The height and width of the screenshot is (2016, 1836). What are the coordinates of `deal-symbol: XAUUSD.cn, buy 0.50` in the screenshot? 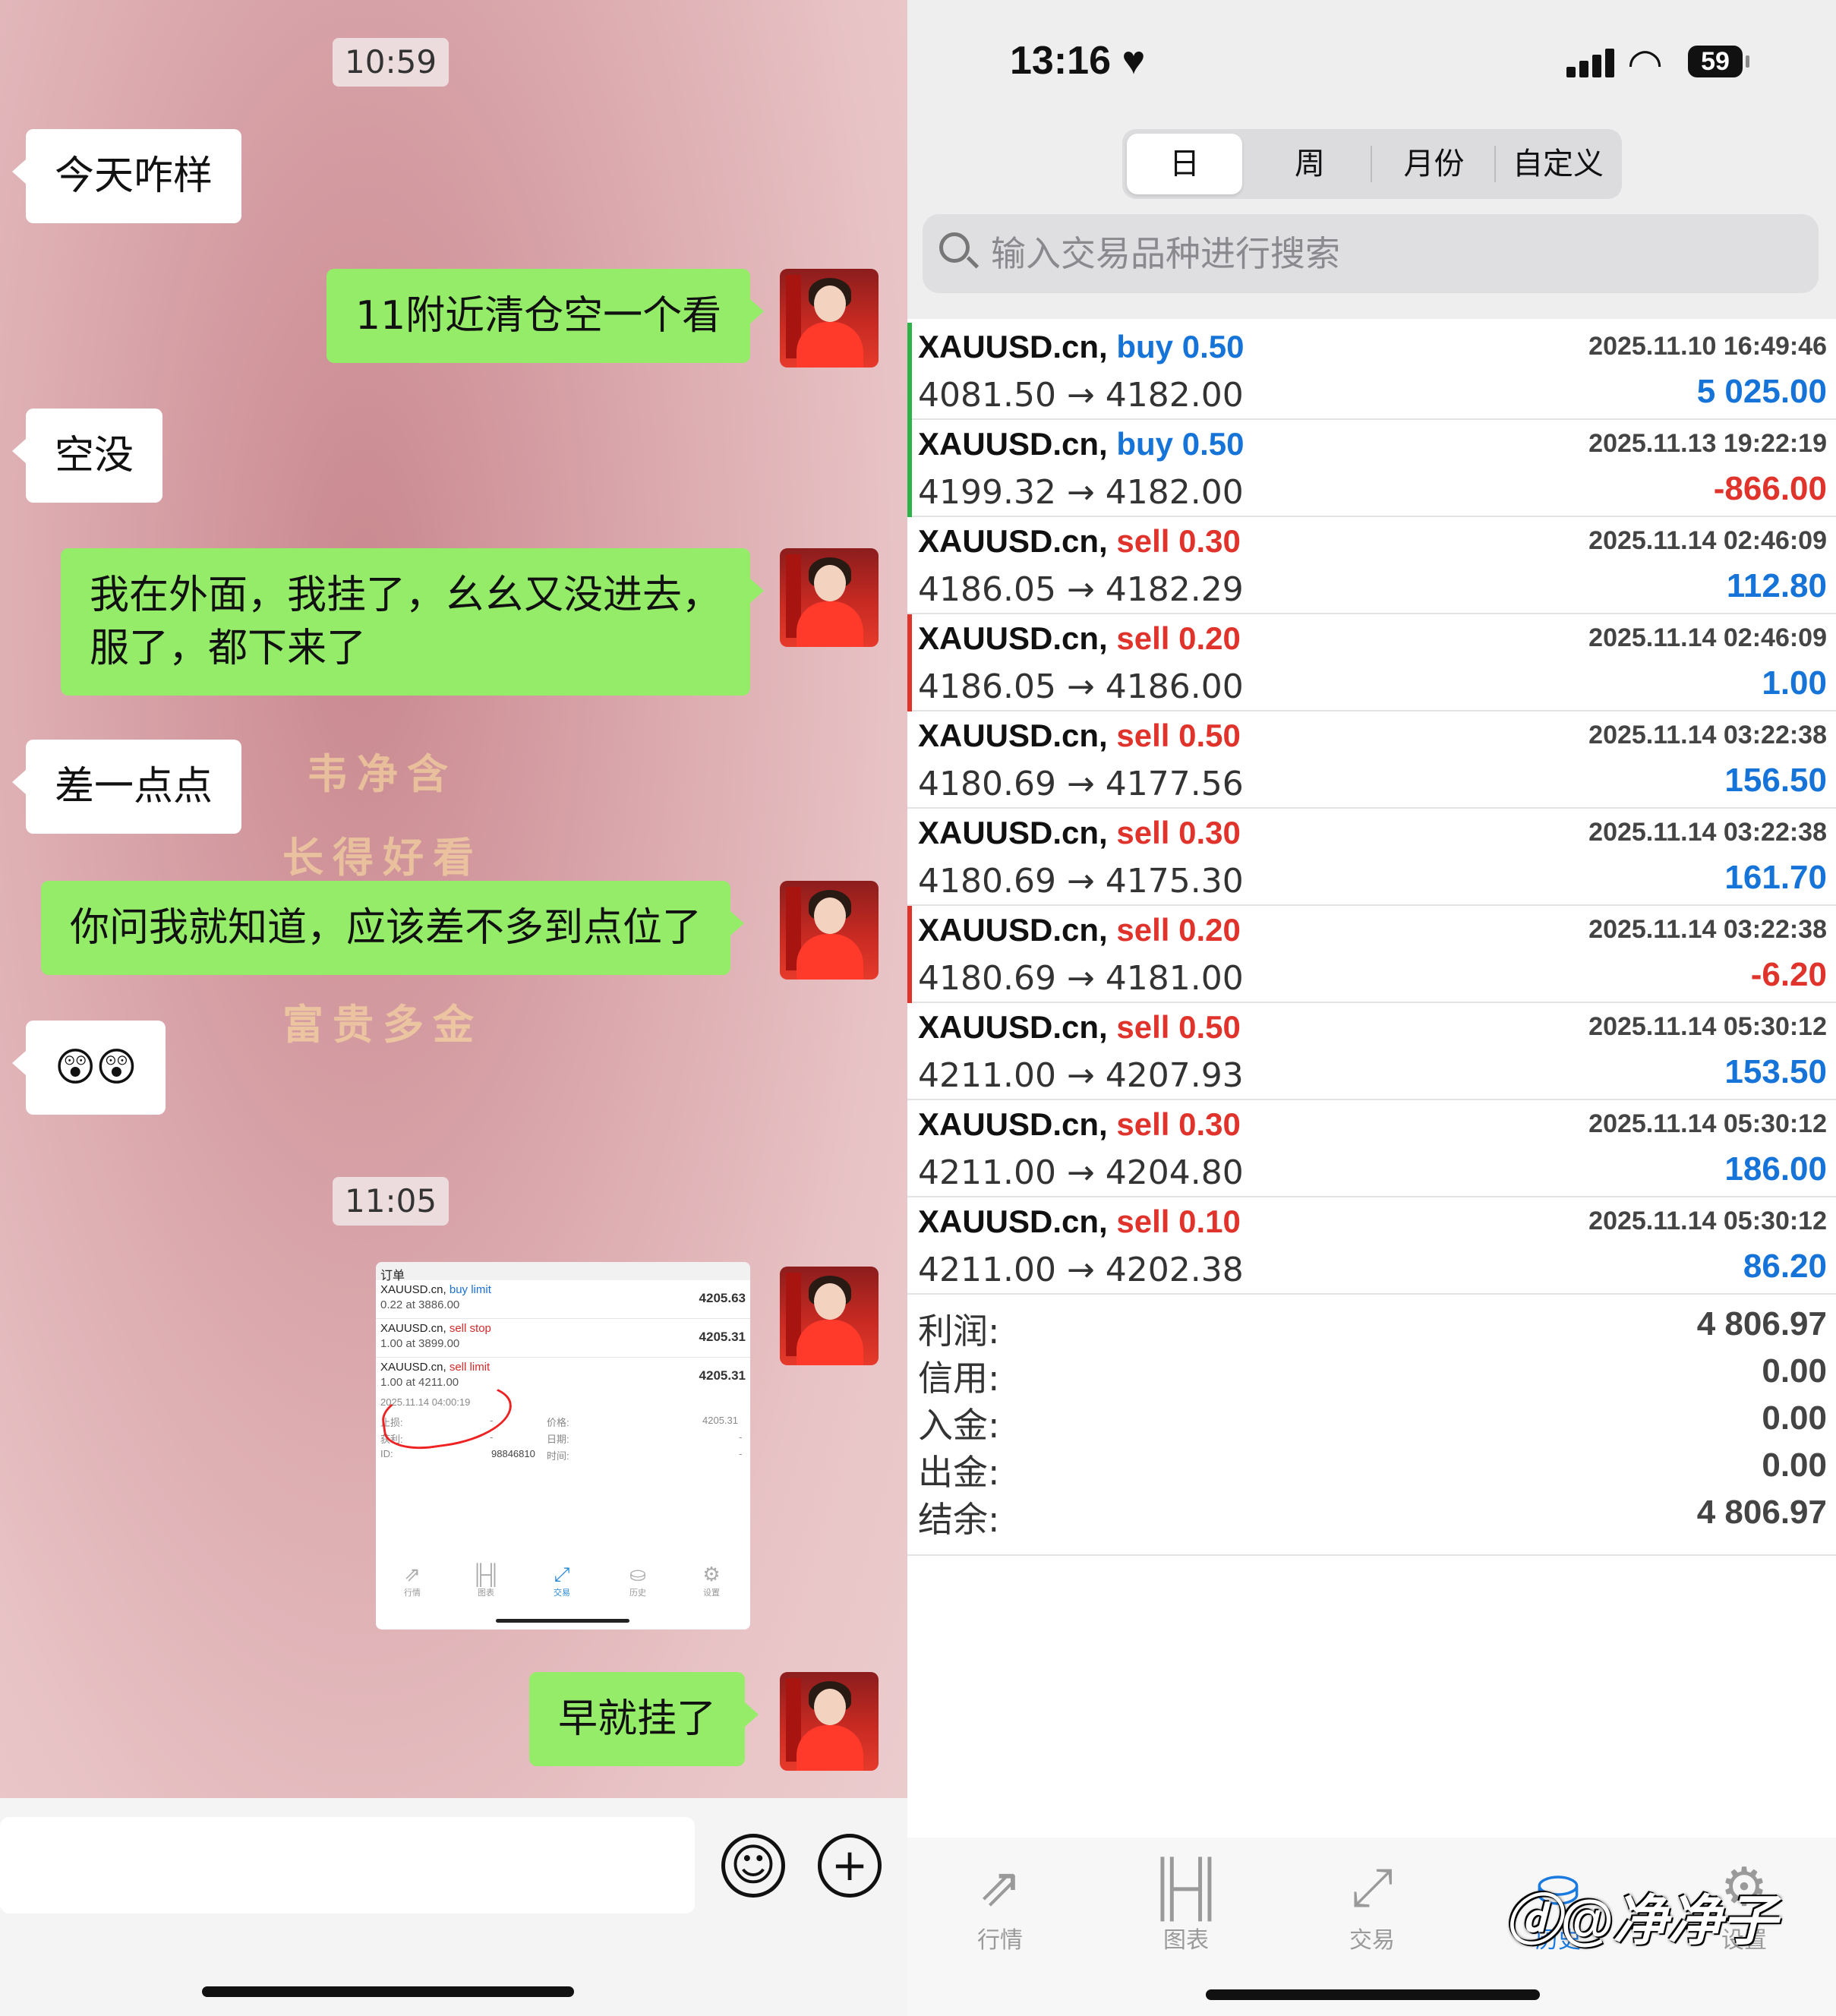 It's located at (1081, 444).